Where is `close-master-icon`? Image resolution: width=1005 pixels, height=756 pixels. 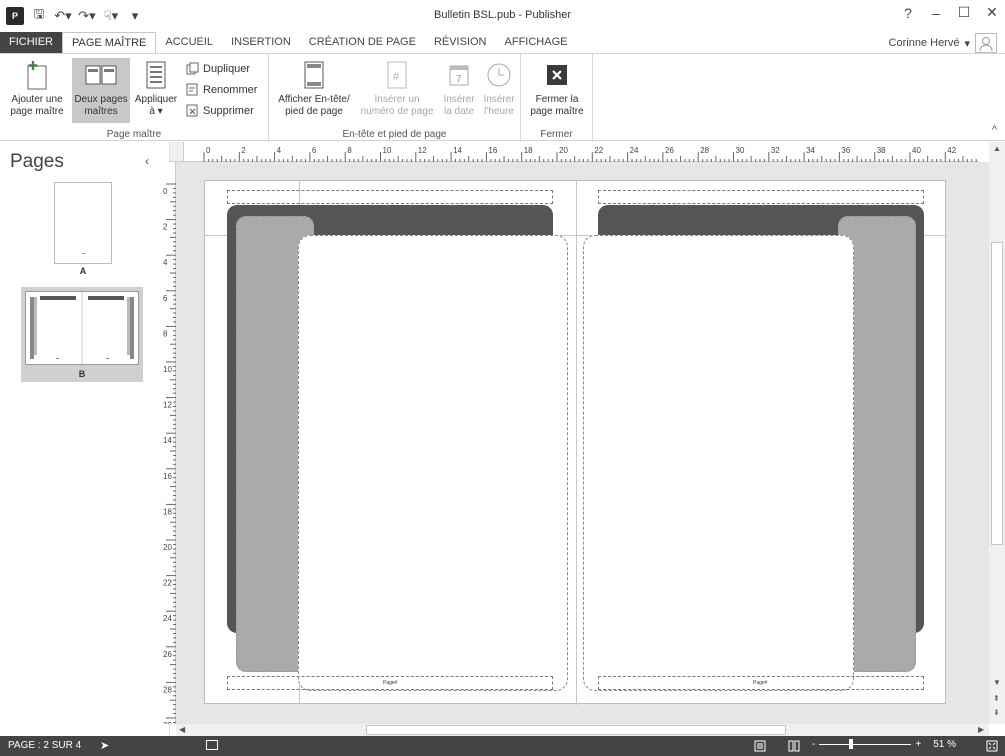
close-master-icon is located at coordinates (557, 75).